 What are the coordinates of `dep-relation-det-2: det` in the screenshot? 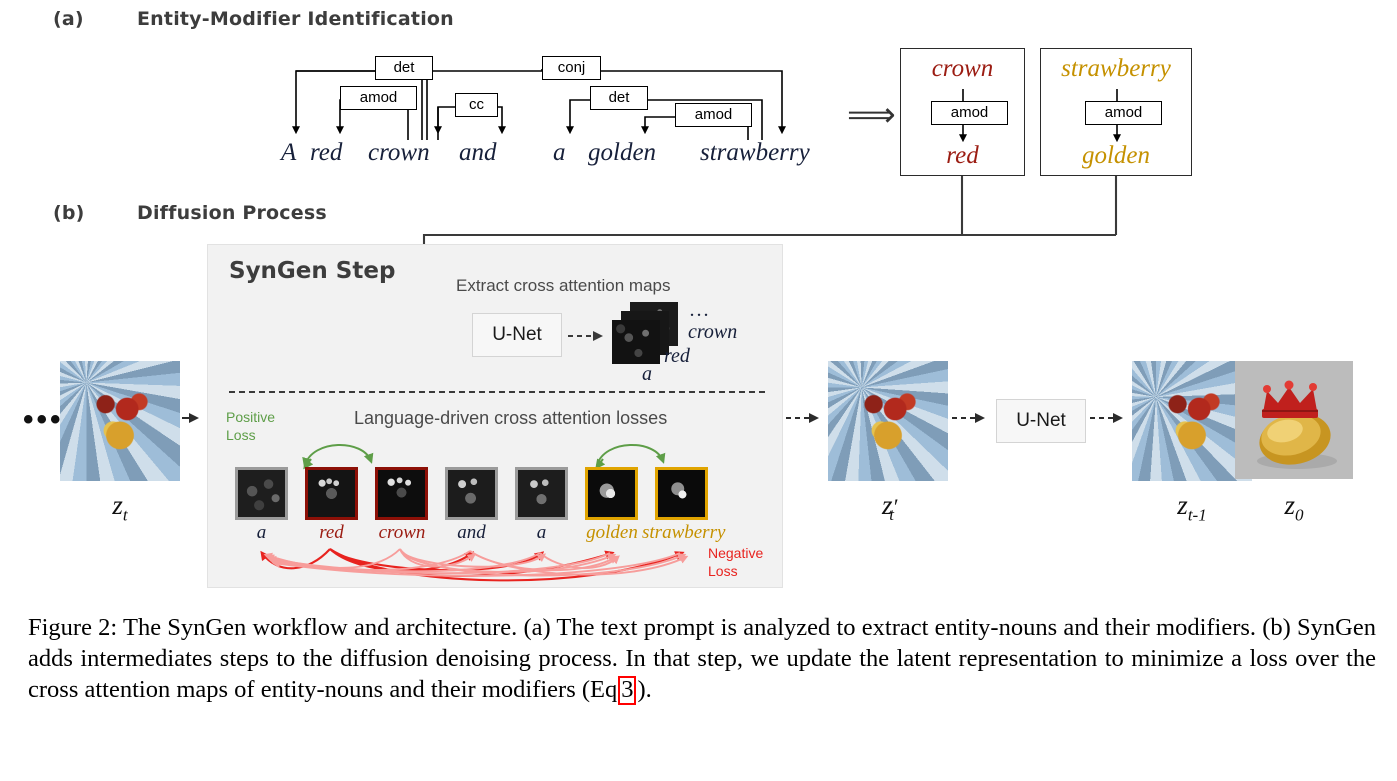 It's located at (619, 98).